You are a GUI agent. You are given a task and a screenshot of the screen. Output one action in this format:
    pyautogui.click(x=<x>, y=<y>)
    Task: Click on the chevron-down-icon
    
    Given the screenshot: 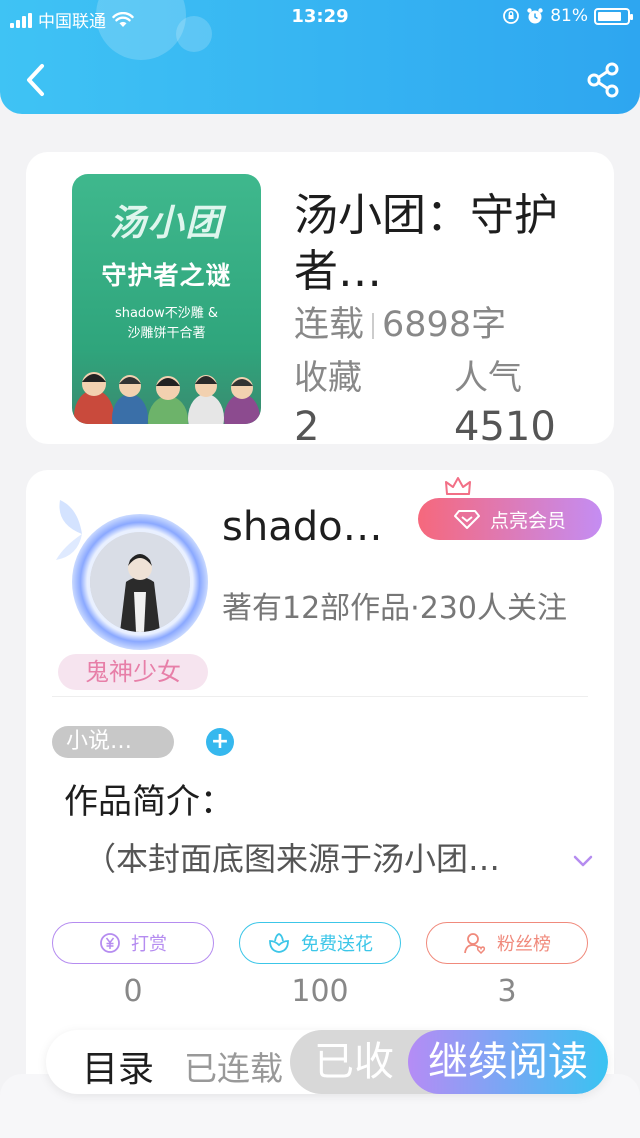 What is the action you would take?
    pyautogui.click(x=583, y=861)
    